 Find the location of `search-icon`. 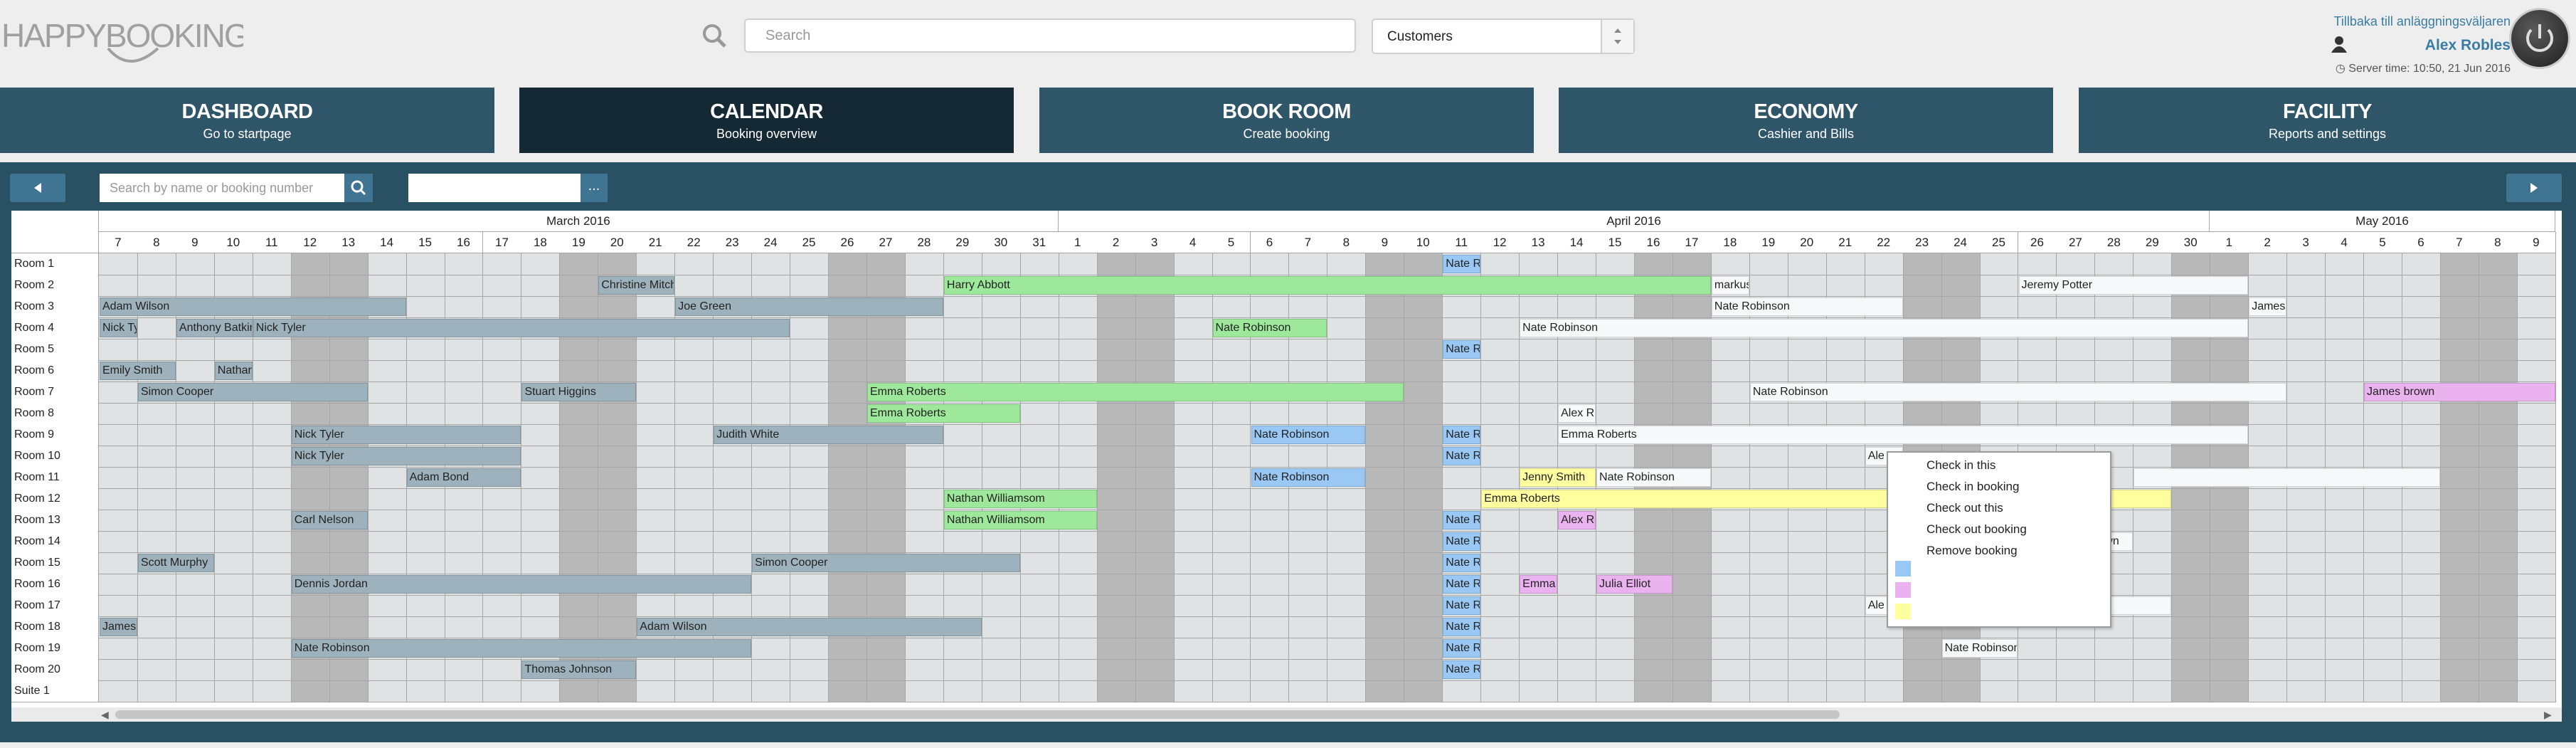

search-icon is located at coordinates (714, 37).